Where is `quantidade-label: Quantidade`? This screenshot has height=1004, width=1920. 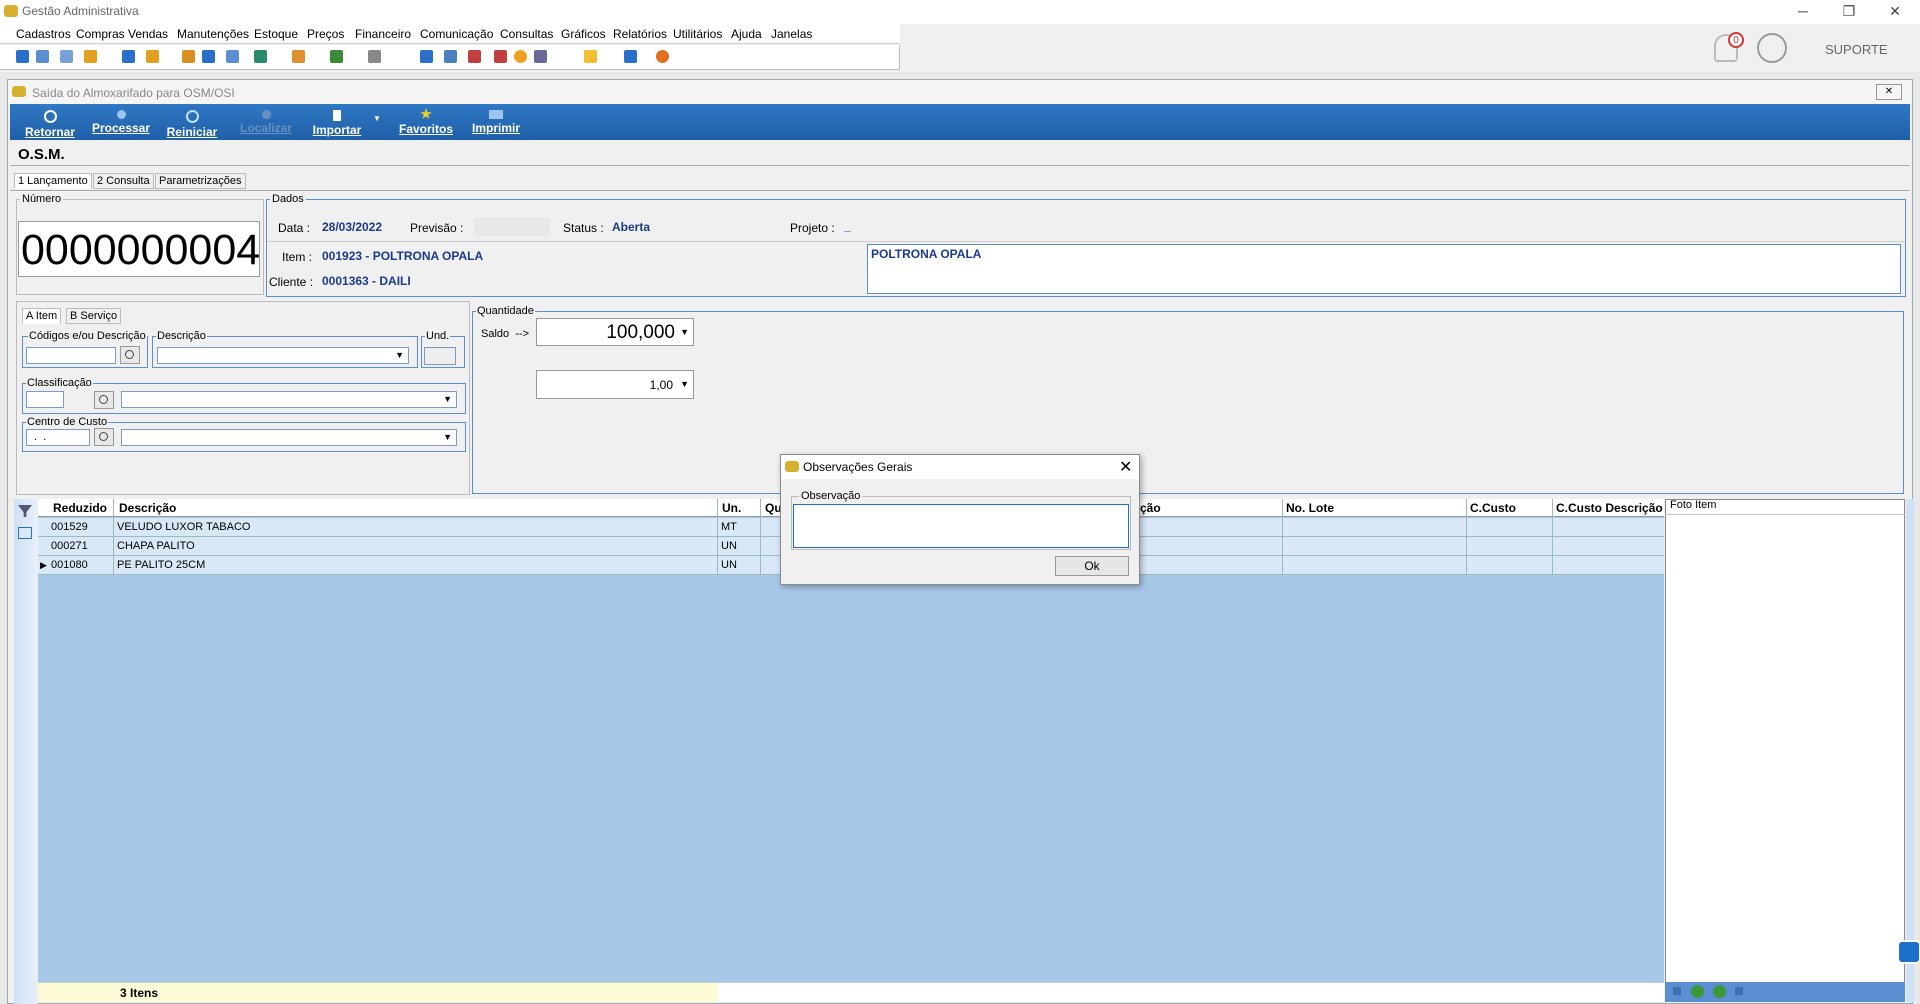
quantidade-label: Quantidade is located at coordinates (505, 311).